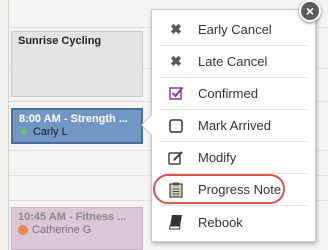 The width and height of the screenshot is (328, 250). I want to click on menu-item-label: Confirmed, so click(228, 93).